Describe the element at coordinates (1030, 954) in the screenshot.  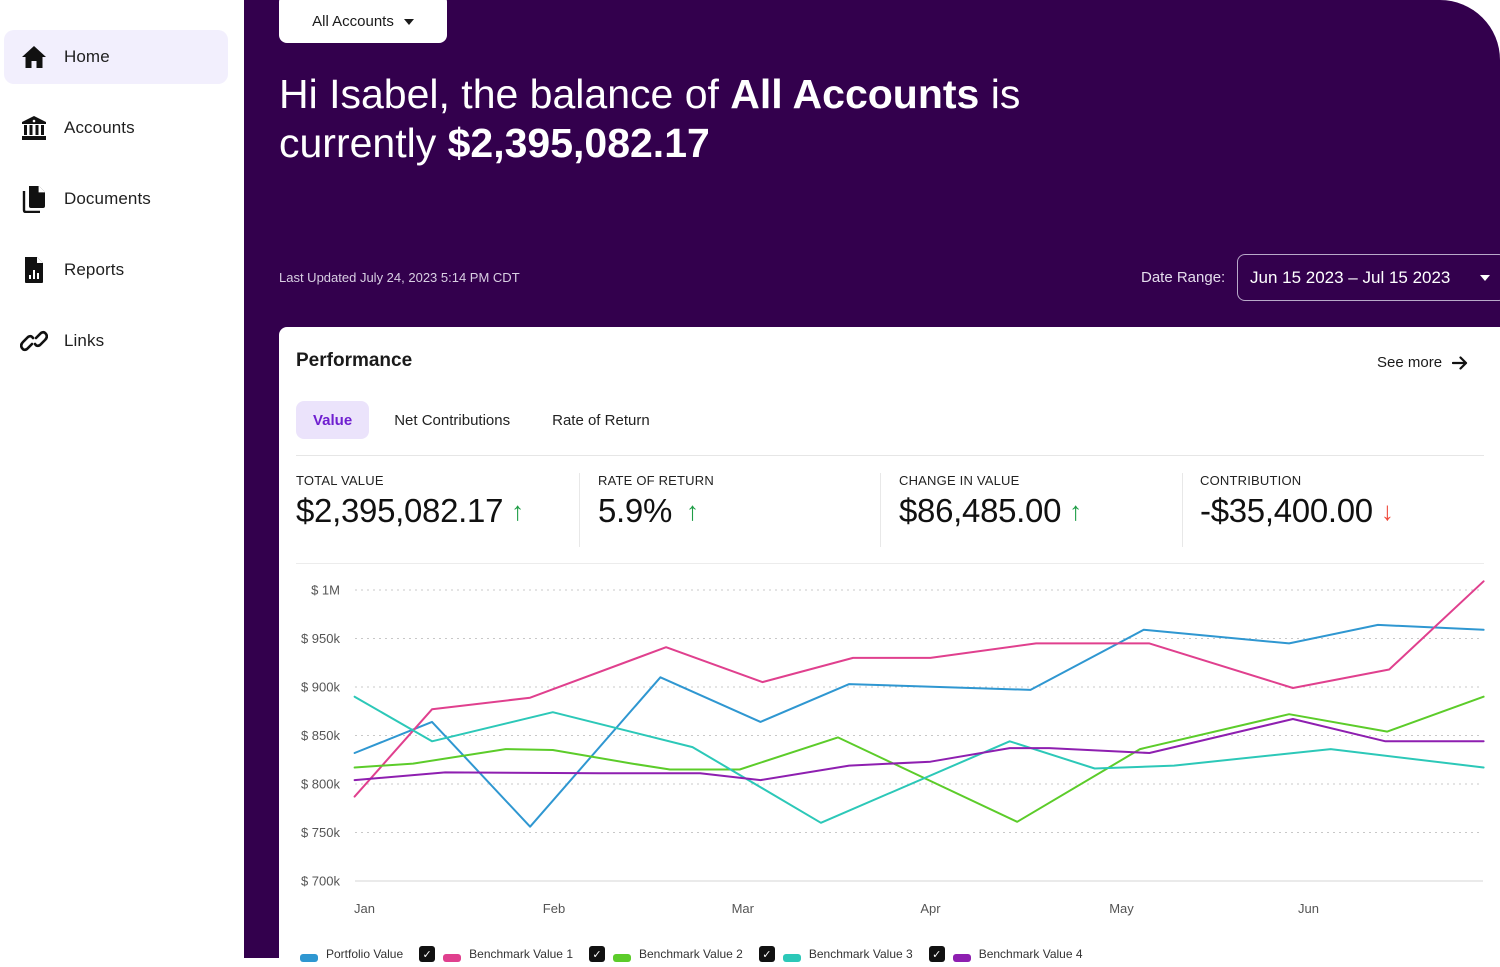
I see `legend-label: Benchmark Value 4` at that location.